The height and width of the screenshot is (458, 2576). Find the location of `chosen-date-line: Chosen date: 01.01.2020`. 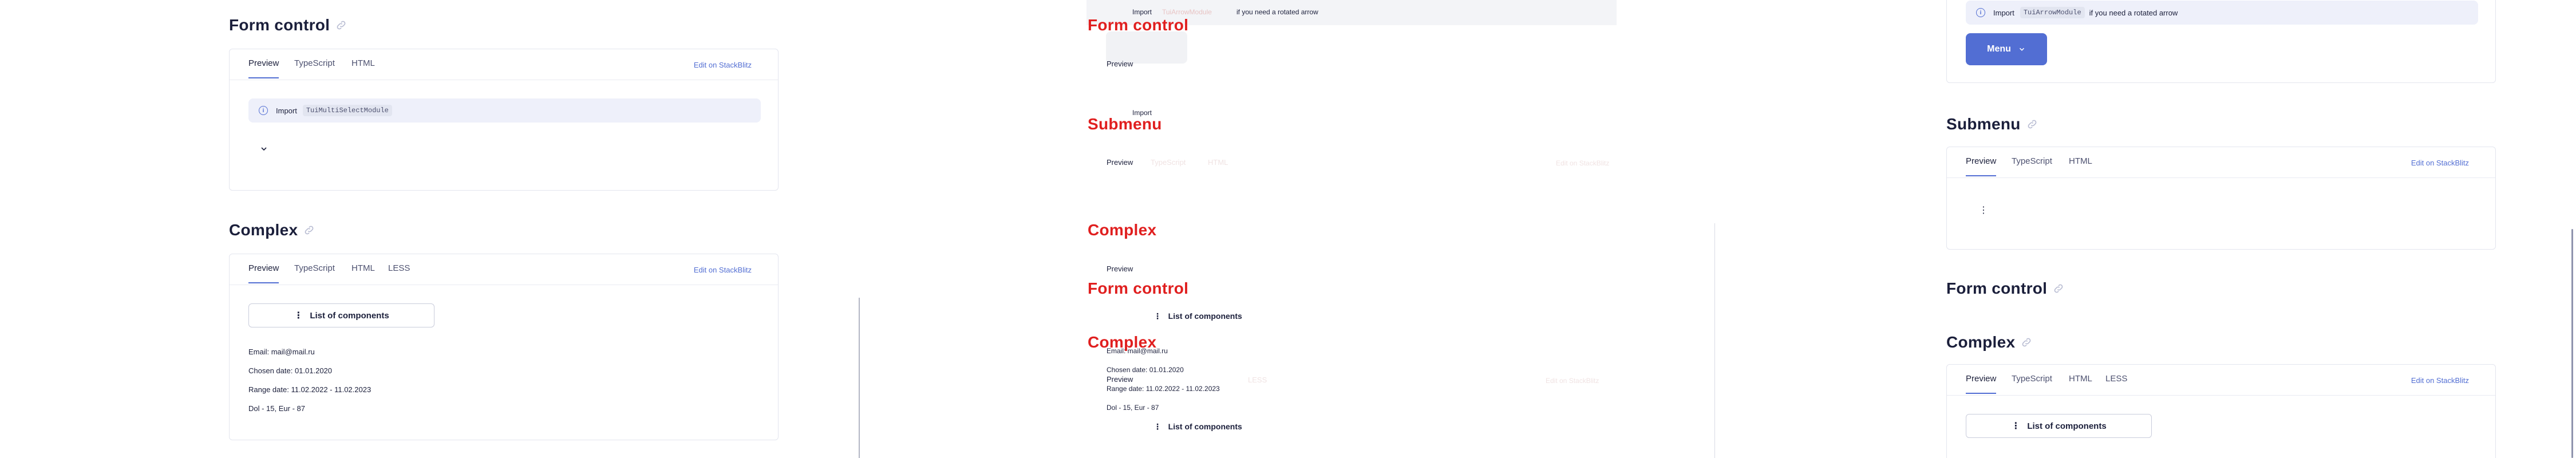

chosen-date-line: Chosen date: 01.01.2020 is located at coordinates (290, 370).